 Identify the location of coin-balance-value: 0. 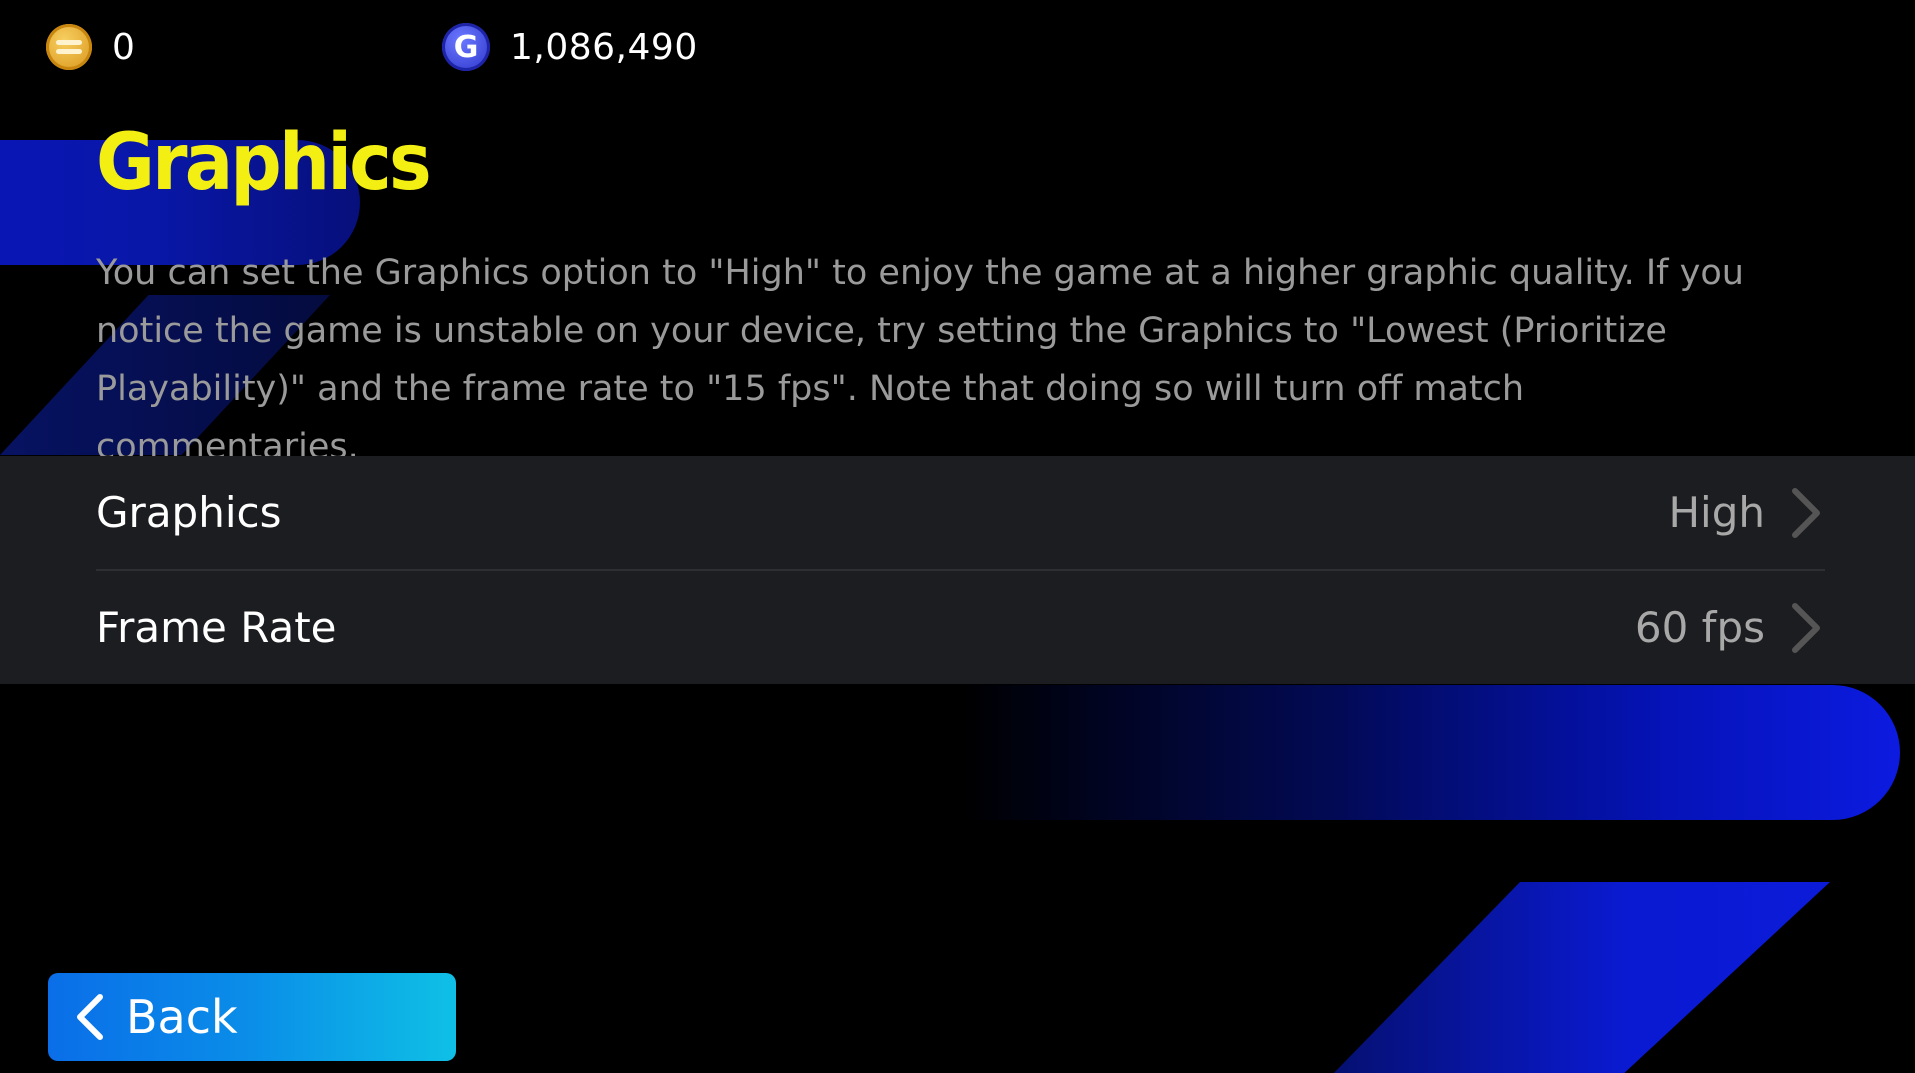
(124, 47).